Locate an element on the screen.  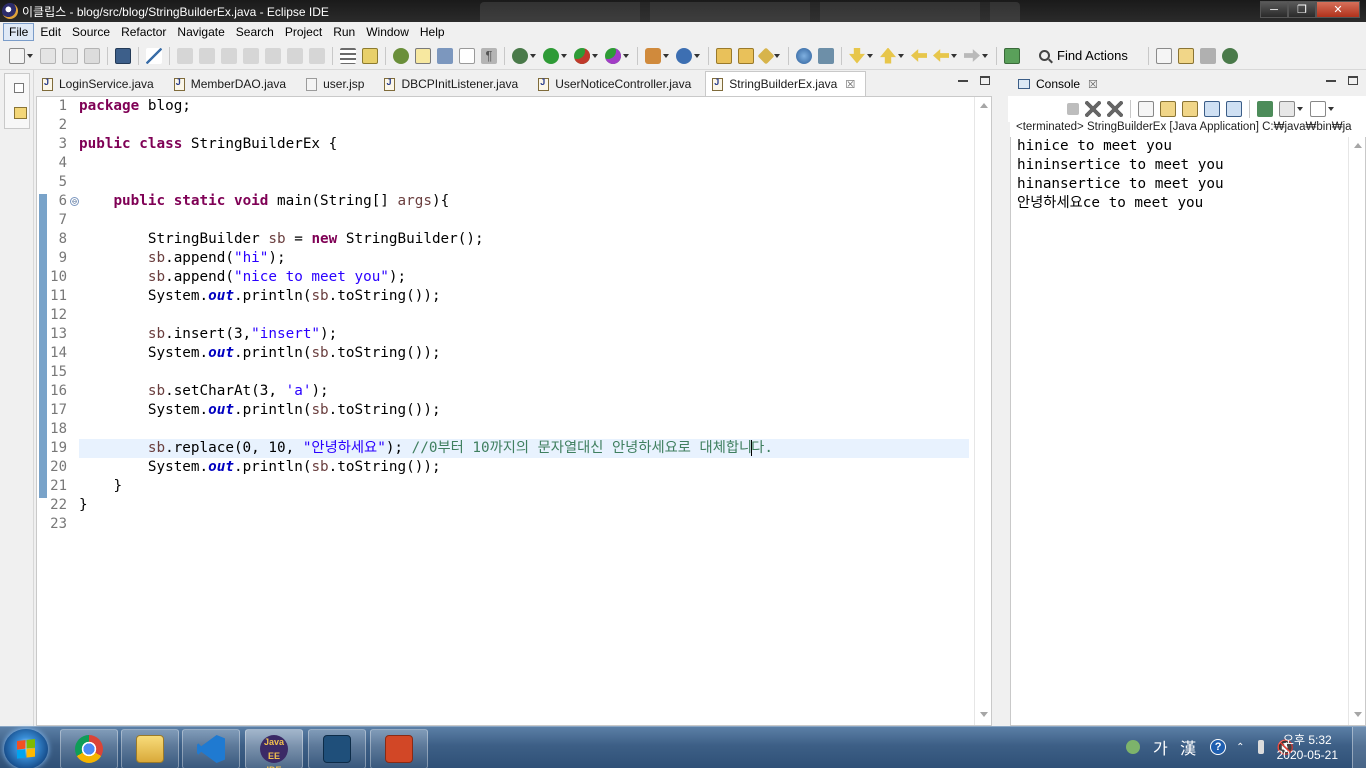
close-button: ✕ is located at coordinates (1338, 9).